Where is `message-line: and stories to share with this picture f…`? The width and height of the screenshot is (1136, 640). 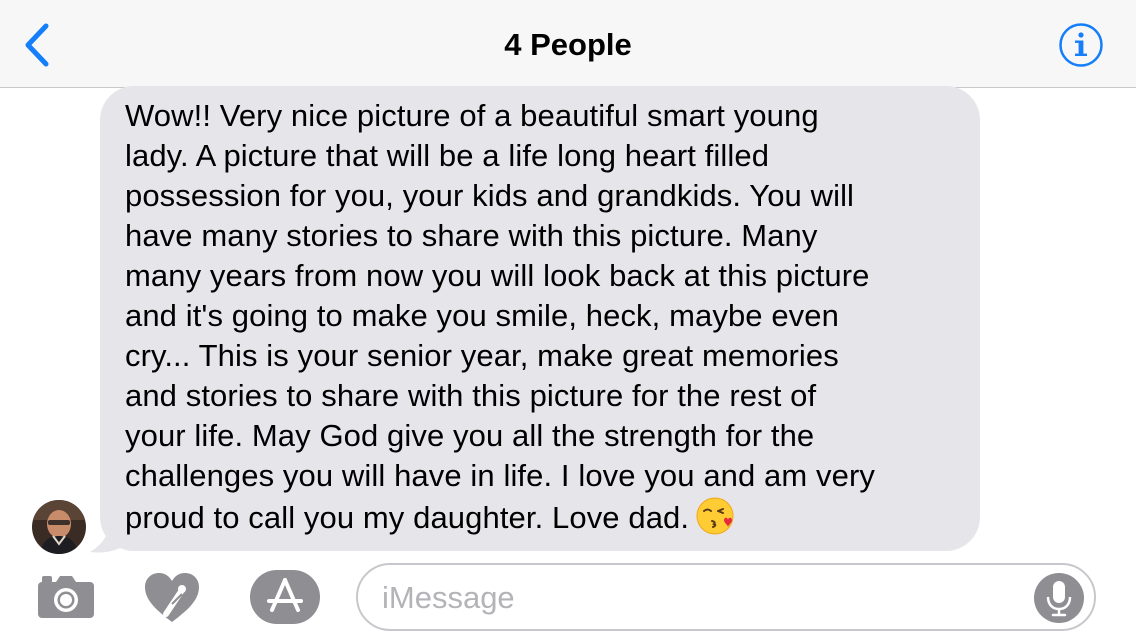
message-line: and stories to share with this picture f… is located at coordinates (471, 395).